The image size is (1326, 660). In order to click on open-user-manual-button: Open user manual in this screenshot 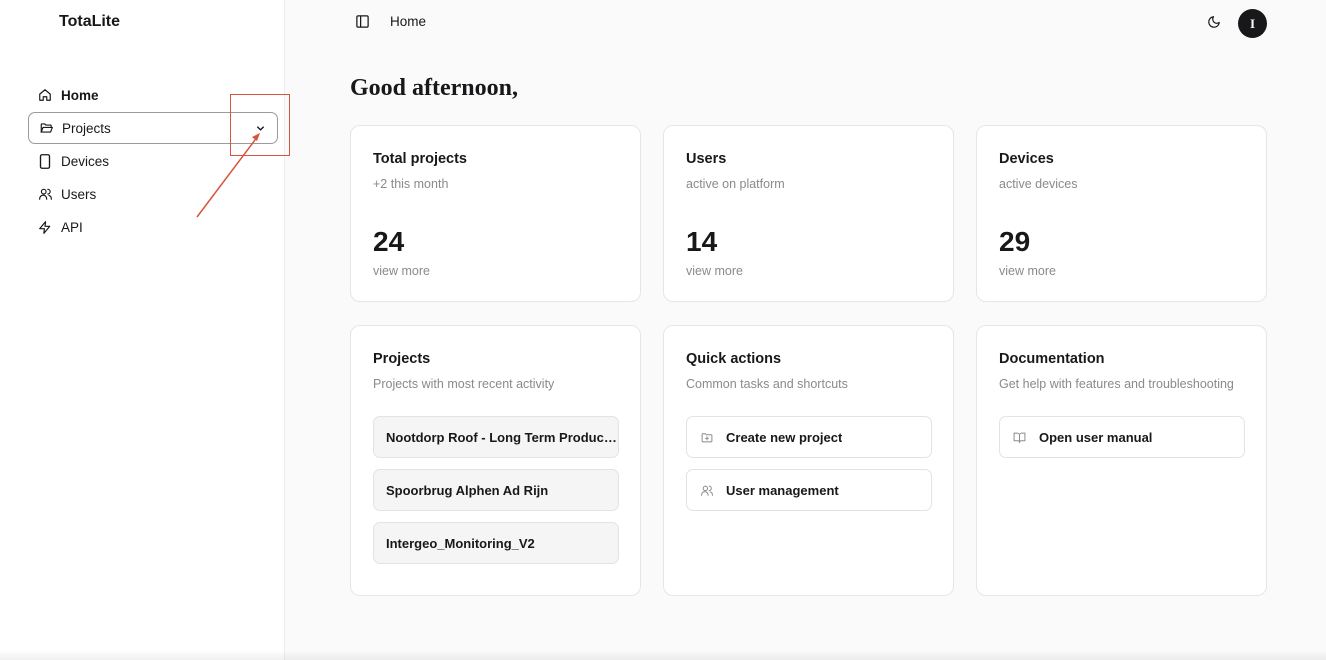, I will do `click(1122, 437)`.